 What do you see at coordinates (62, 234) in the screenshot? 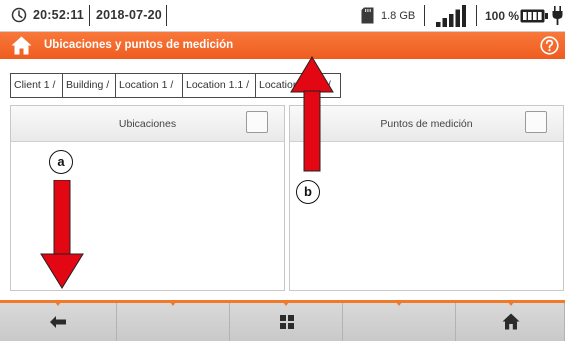
I see `red-arrow-down-icon` at bounding box center [62, 234].